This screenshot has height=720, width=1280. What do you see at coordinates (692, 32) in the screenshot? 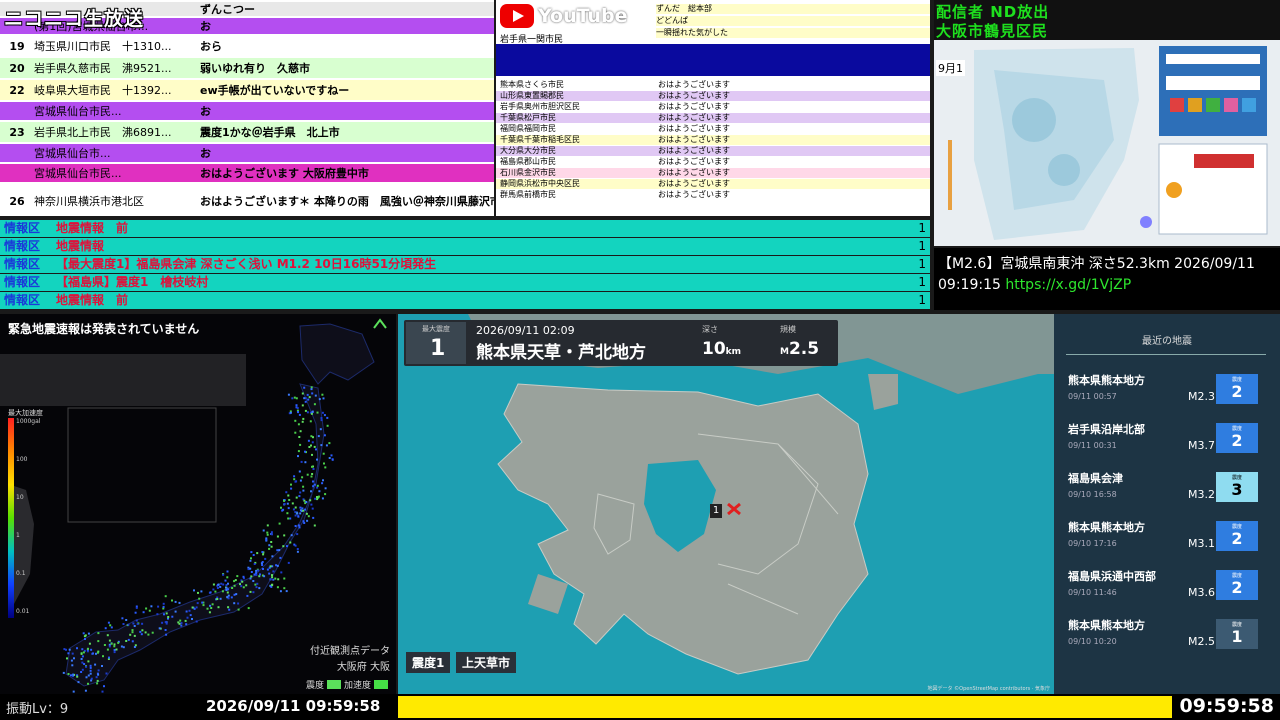
I see `youtube-comment-message: 一瞬揺れた気がした` at bounding box center [692, 32].